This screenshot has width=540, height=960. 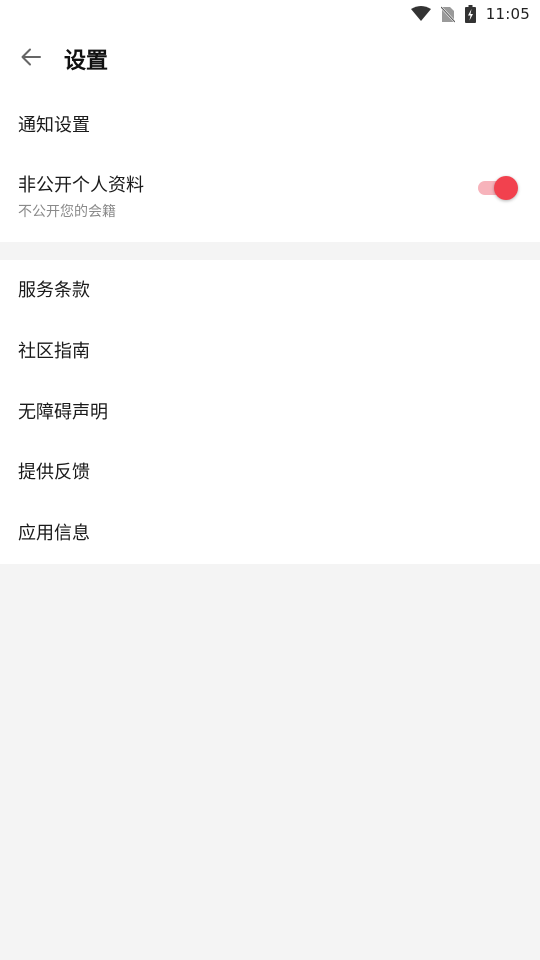 I want to click on app-bar: 设置, so click(x=270, y=59).